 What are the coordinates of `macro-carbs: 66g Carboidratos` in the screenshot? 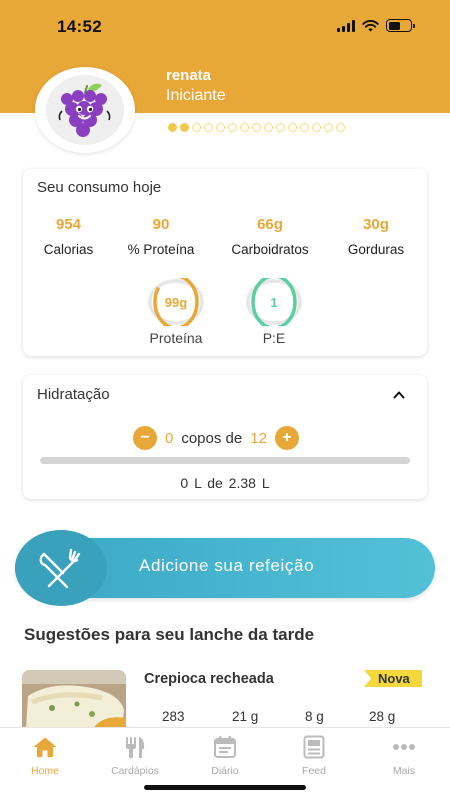 It's located at (270, 236).